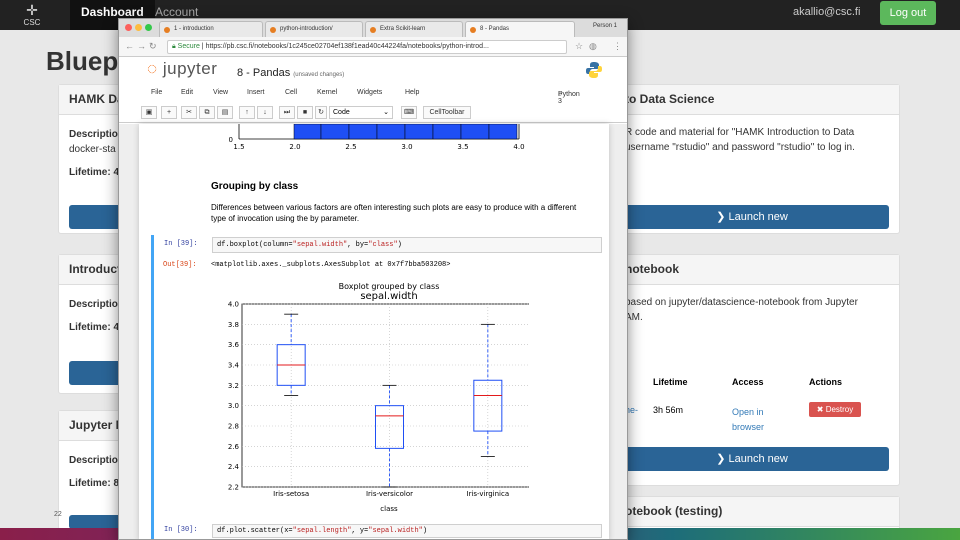 The image size is (960, 540). I want to click on browser-tab: 1 - introduction, so click(211, 29).